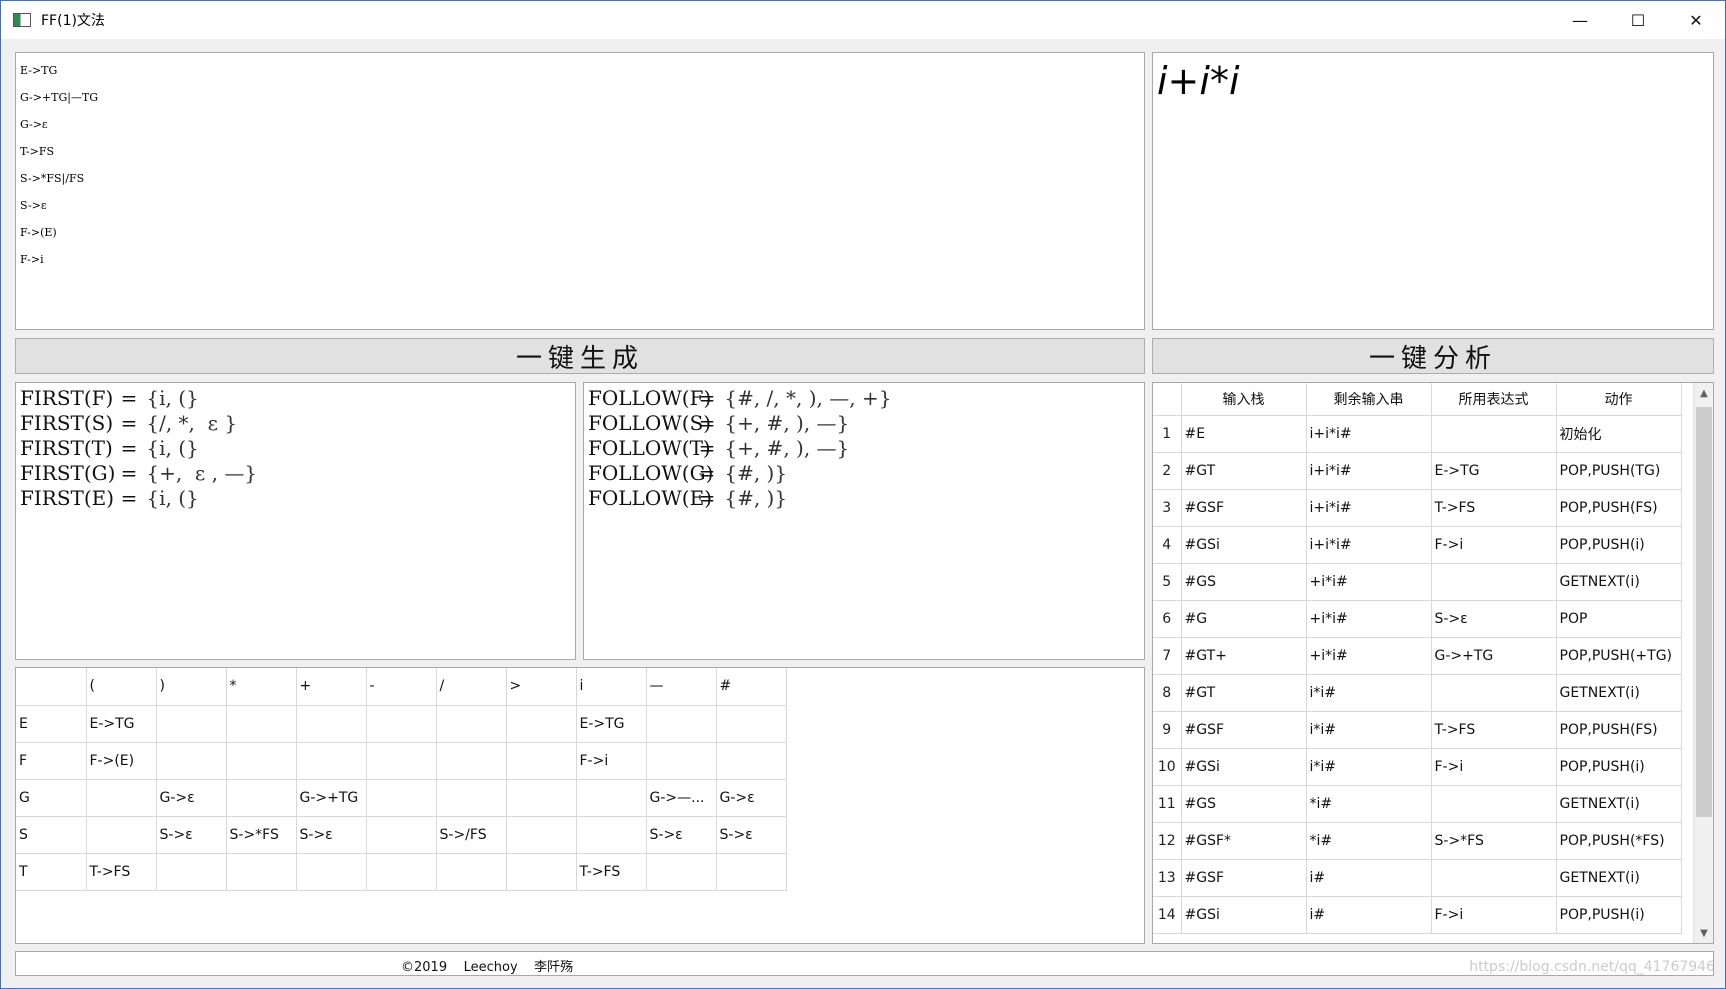 The image size is (1726, 989). Describe the element at coordinates (1167, 619) in the screenshot. I see `row-number: 6` at that location.